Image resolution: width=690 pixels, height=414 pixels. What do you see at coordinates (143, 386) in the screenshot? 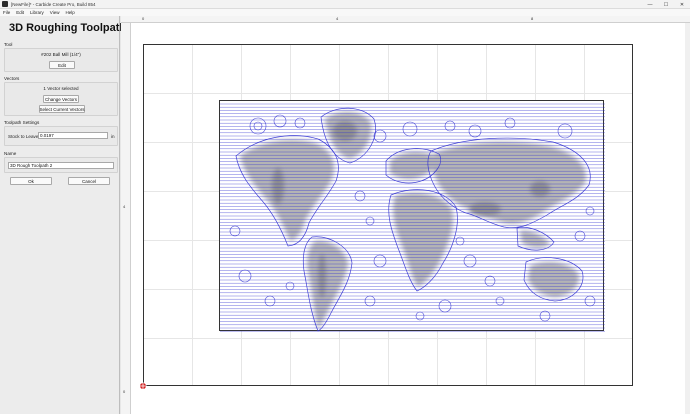
I see `origin-marker-icon` at bounding box center [143, 386].